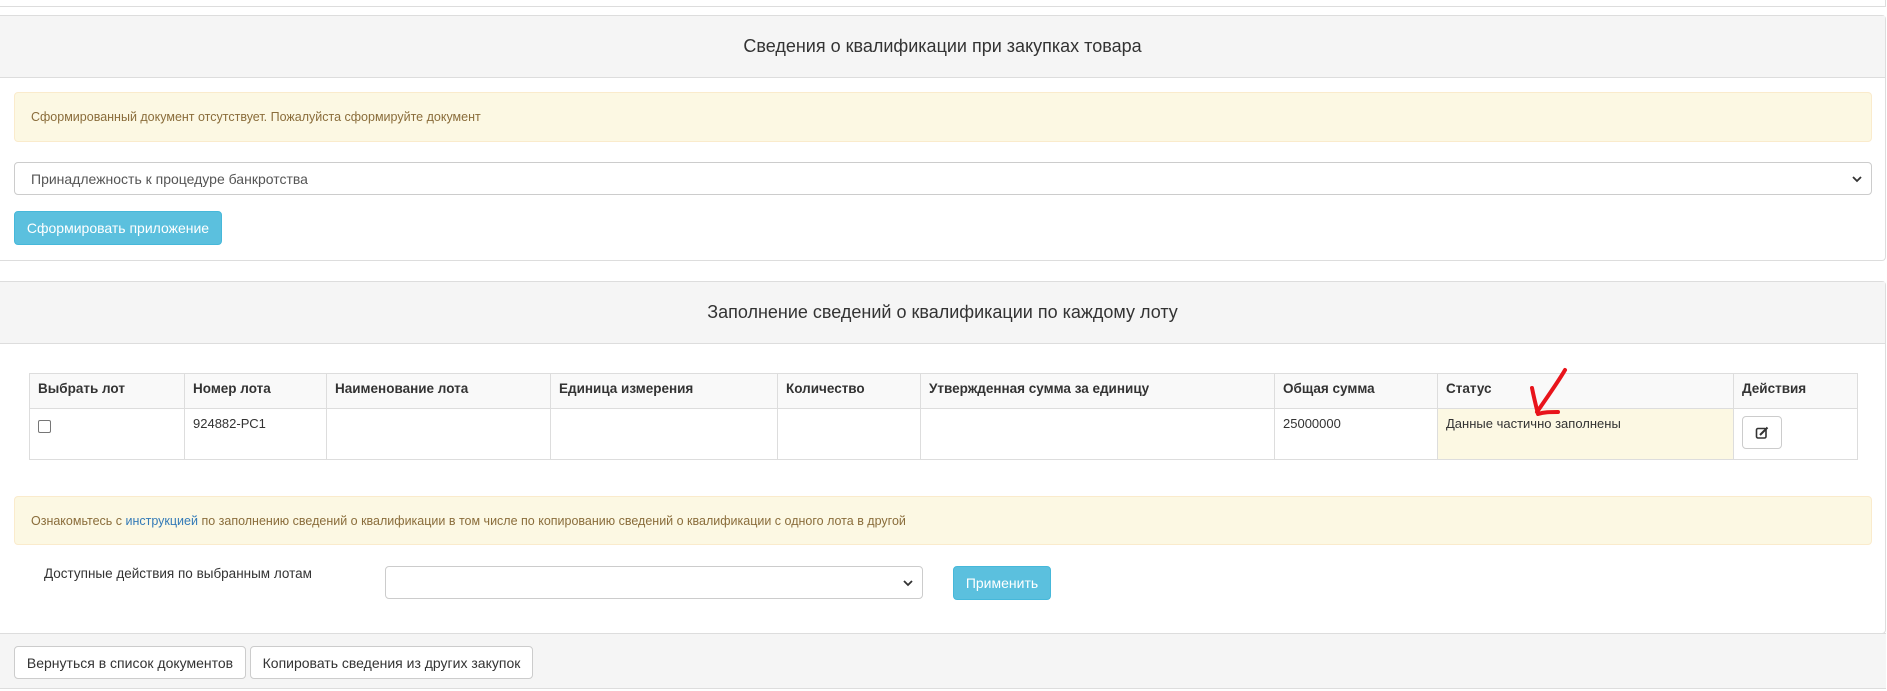 Image resolution: width=1887 pixels, height=691 pixels. I want to click on header-select-lot: Выбрать лот, so click(107, 391).